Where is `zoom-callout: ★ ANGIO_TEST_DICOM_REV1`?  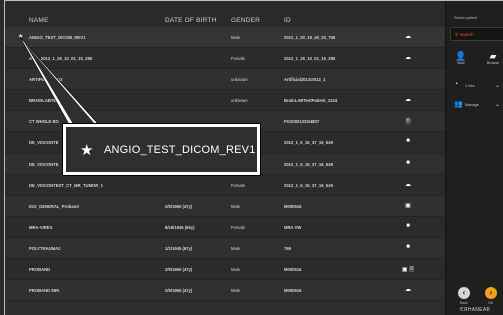 zoom-callout: ★ ANGIO_TEST_DICOM_REV1 is located at coordinates (161, 149).